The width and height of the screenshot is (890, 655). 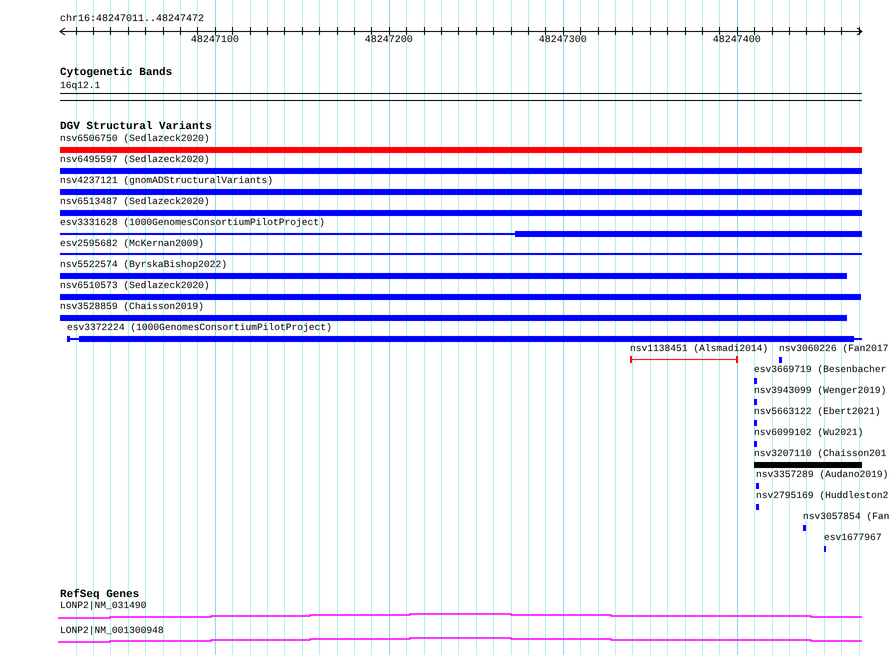 I want to click on feature-label: esv3331628 (1000GenomesConsortiumPilotProject), so click(x=192, y=222).